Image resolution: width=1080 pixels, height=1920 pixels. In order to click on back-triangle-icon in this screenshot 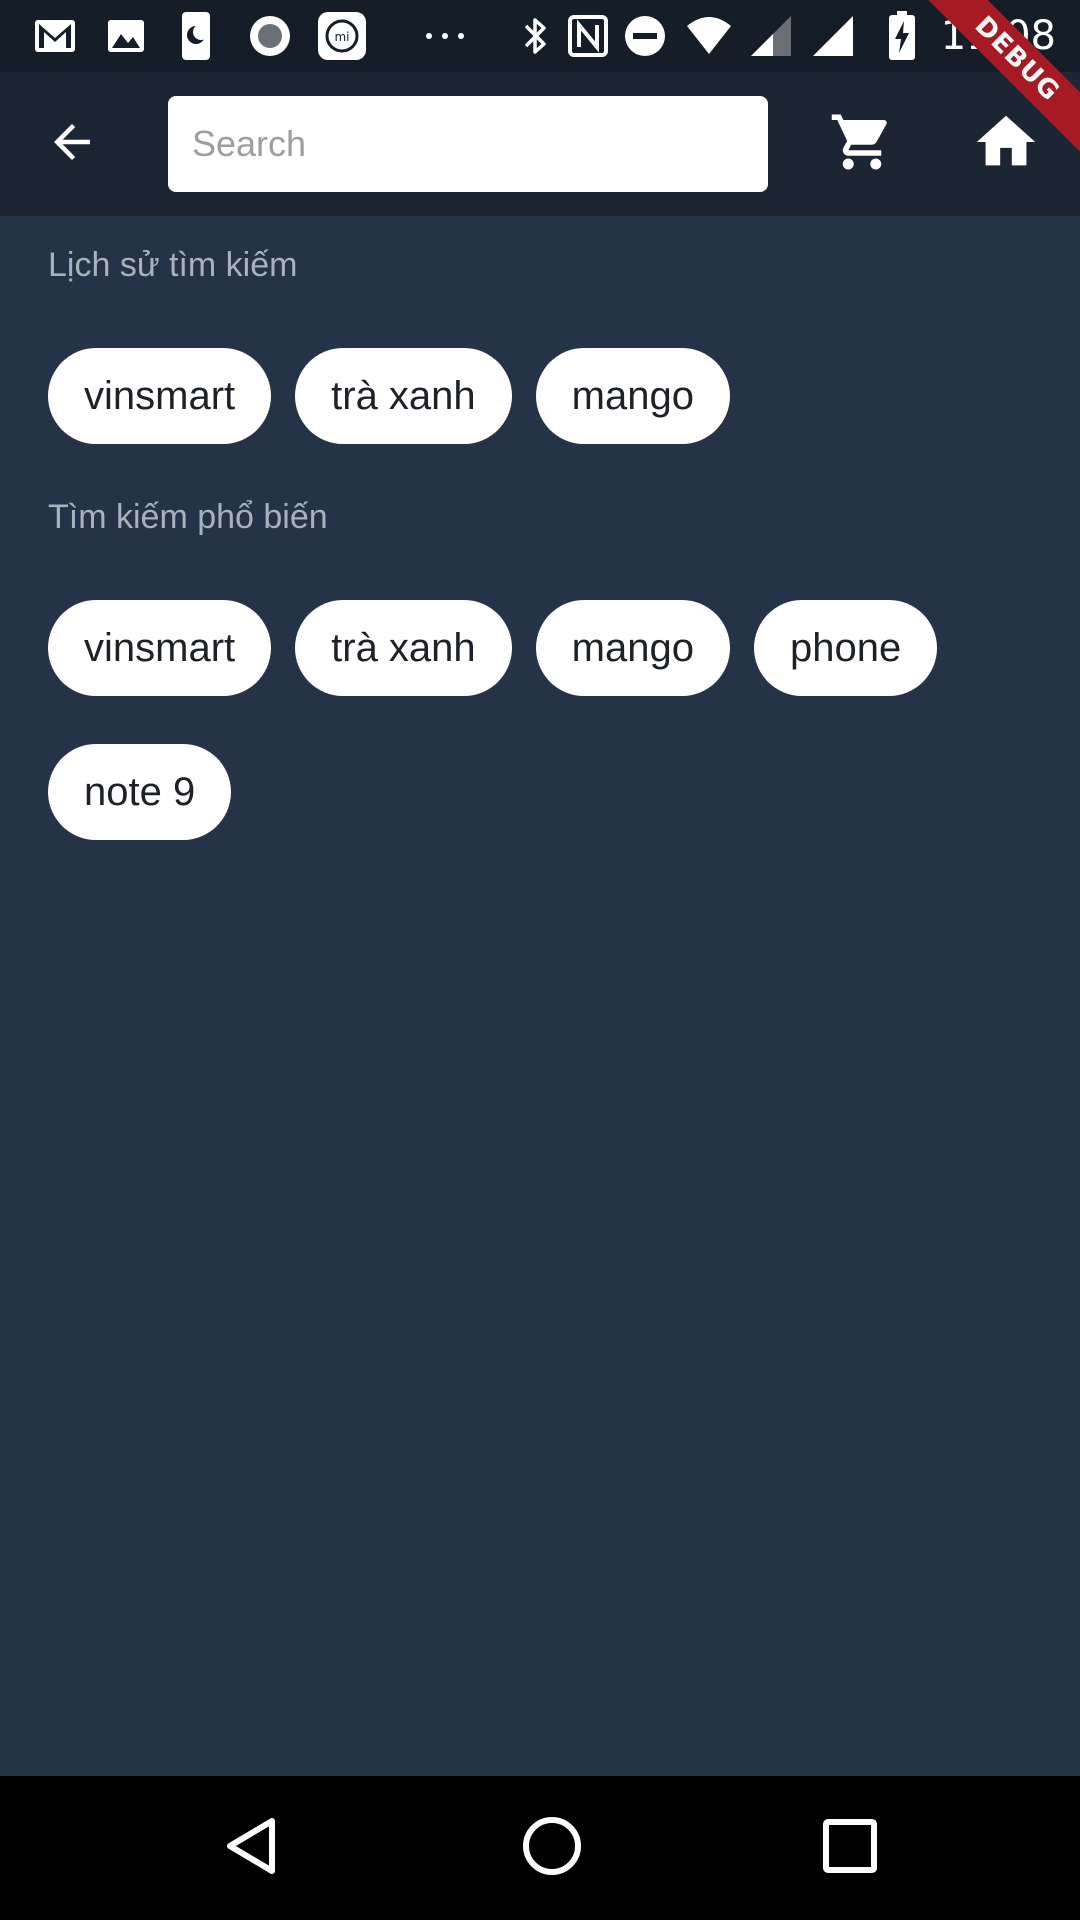, I will do `click(252, 1848)`.